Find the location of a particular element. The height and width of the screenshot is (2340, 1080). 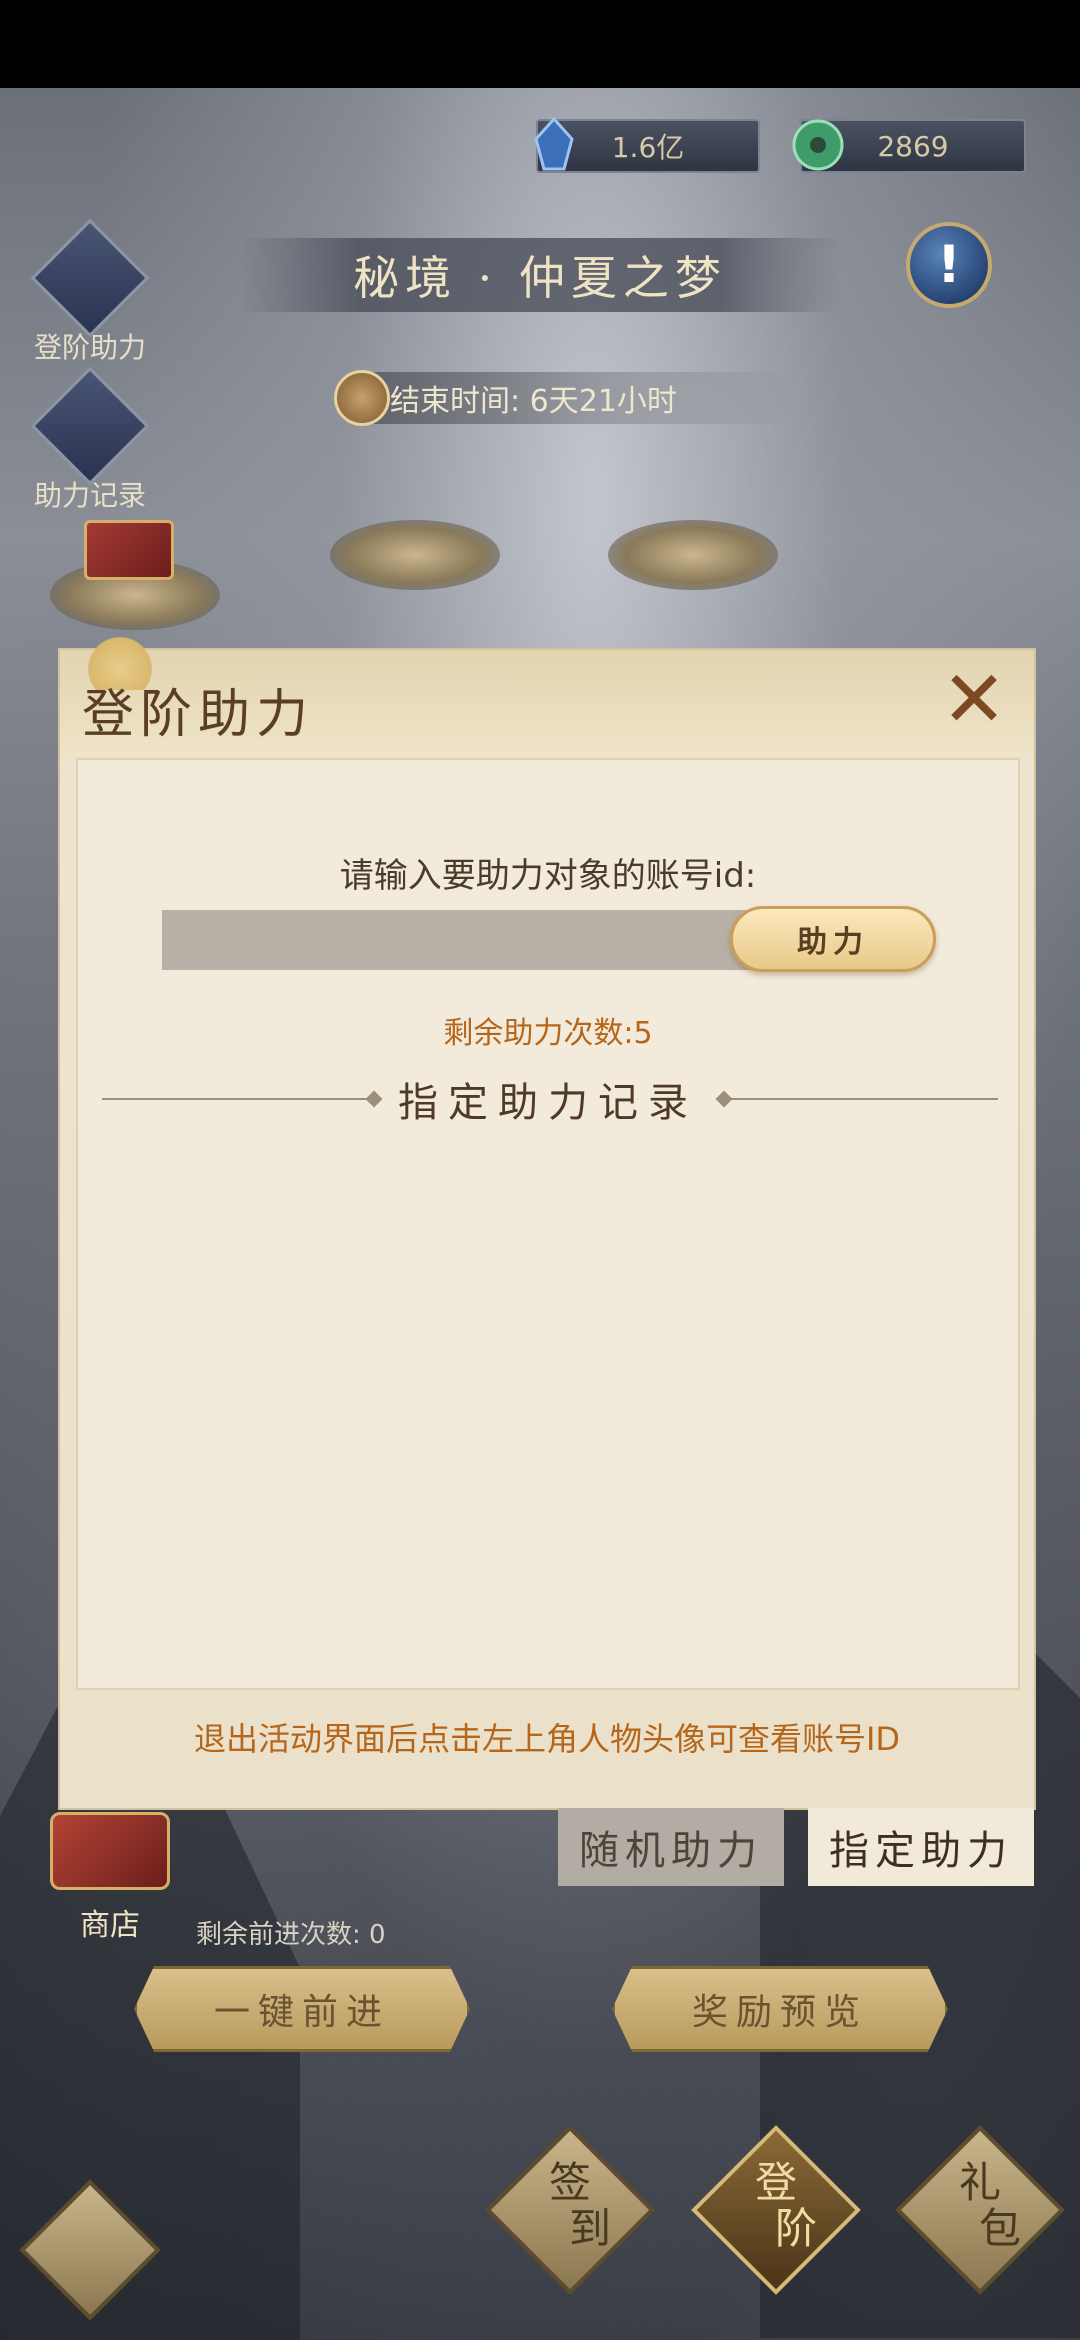

end-time-text: 结束时间: 6天21小时 is located at coordinates (533, 401).